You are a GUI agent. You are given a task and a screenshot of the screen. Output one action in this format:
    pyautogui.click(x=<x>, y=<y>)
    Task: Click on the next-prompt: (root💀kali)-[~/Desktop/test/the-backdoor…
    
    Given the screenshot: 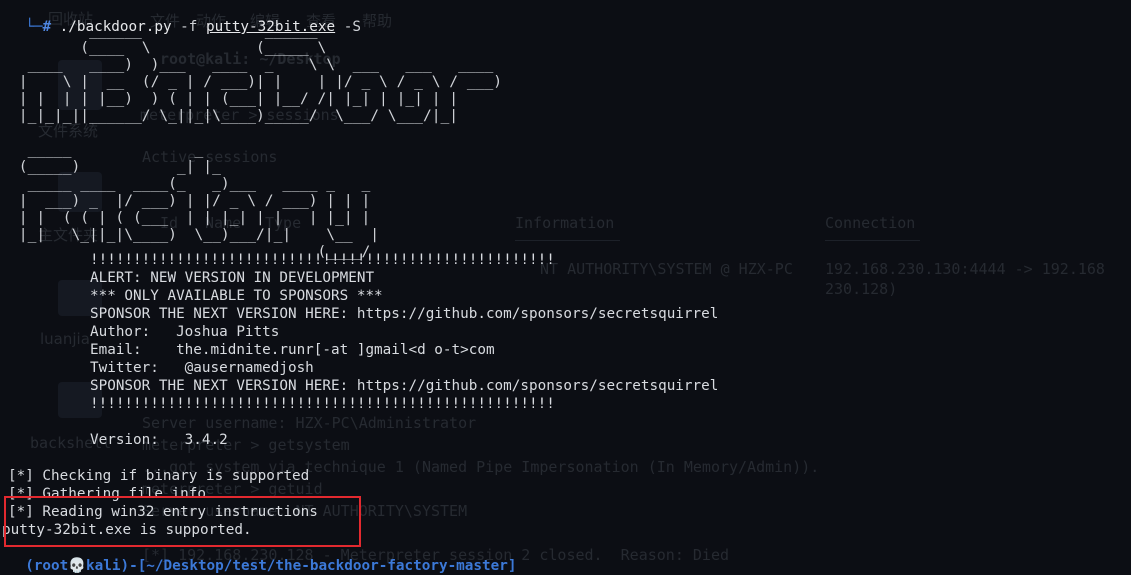 What is the action you would take?
    pyautogui.click(x=262, y=566)
    